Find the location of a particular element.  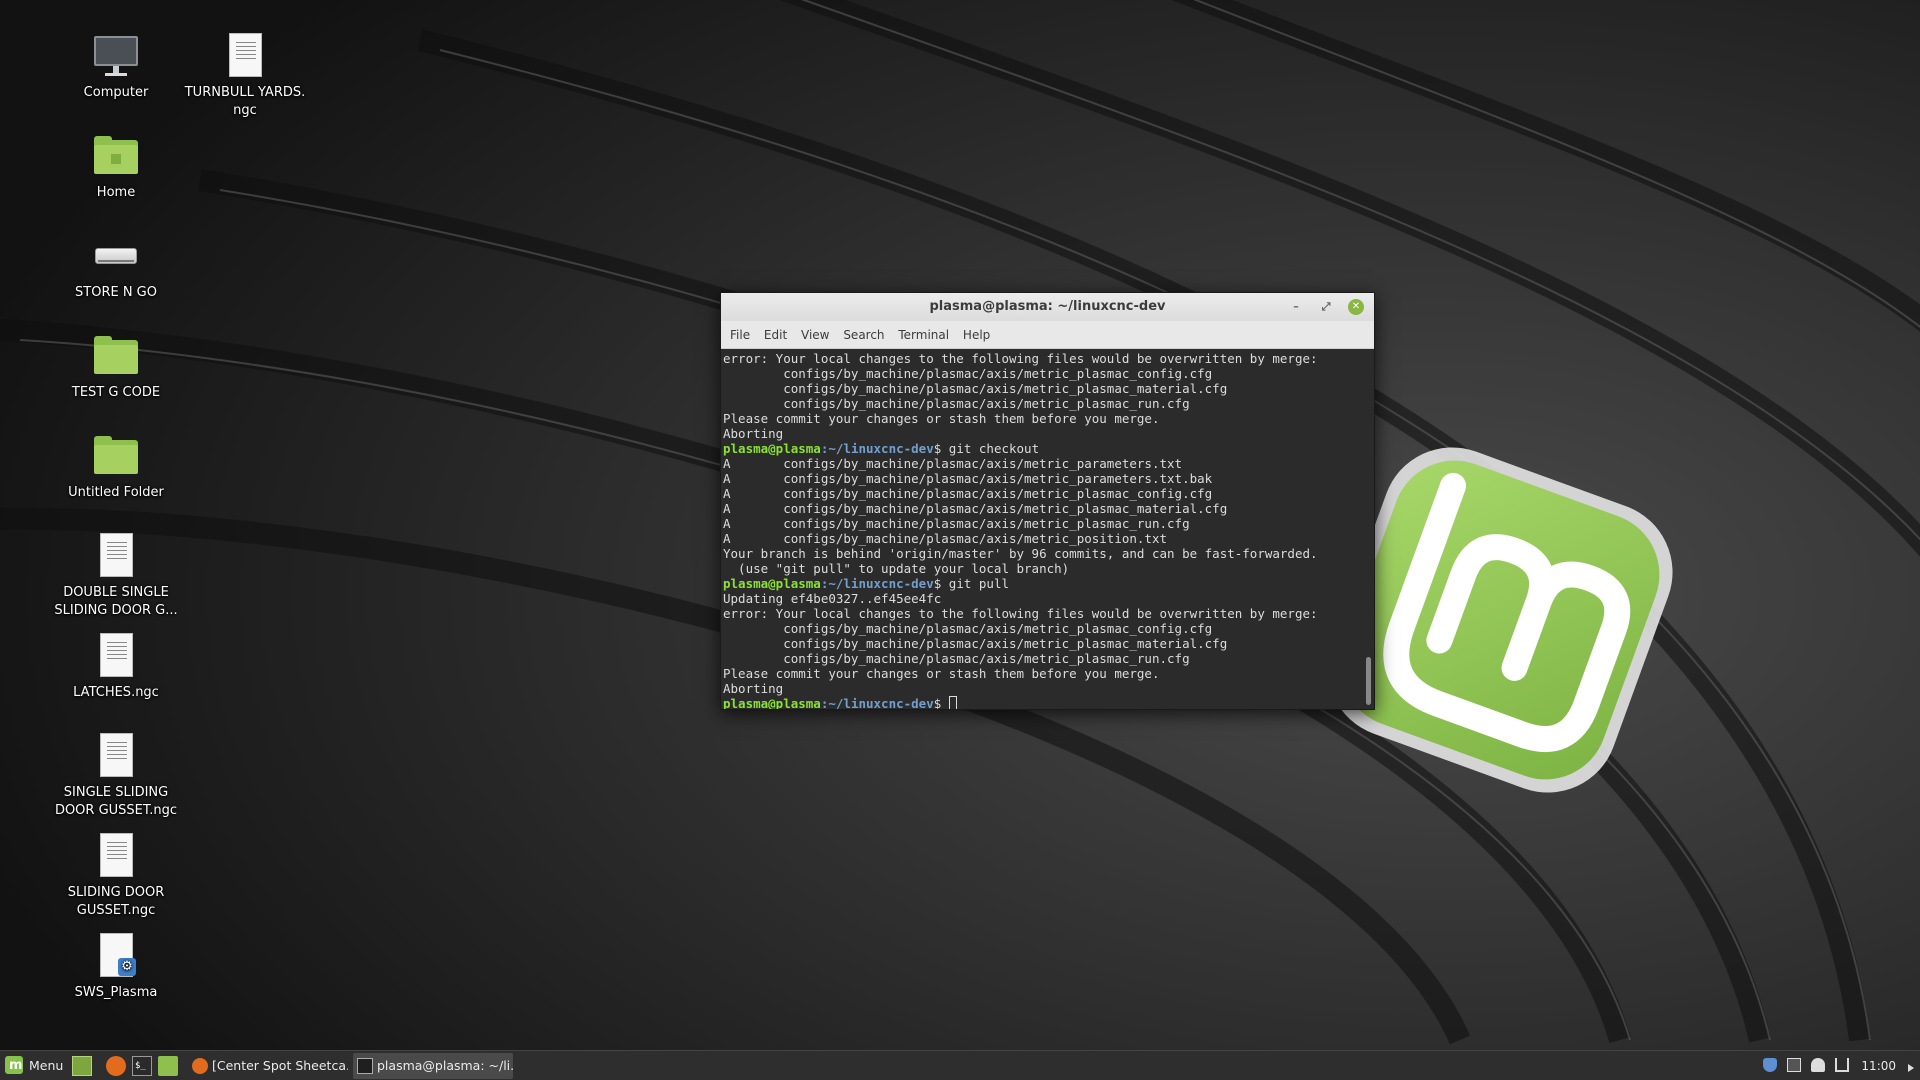

desktop-icon-untitled-folder: Untitled Folder is located at coordinates (116, 467).